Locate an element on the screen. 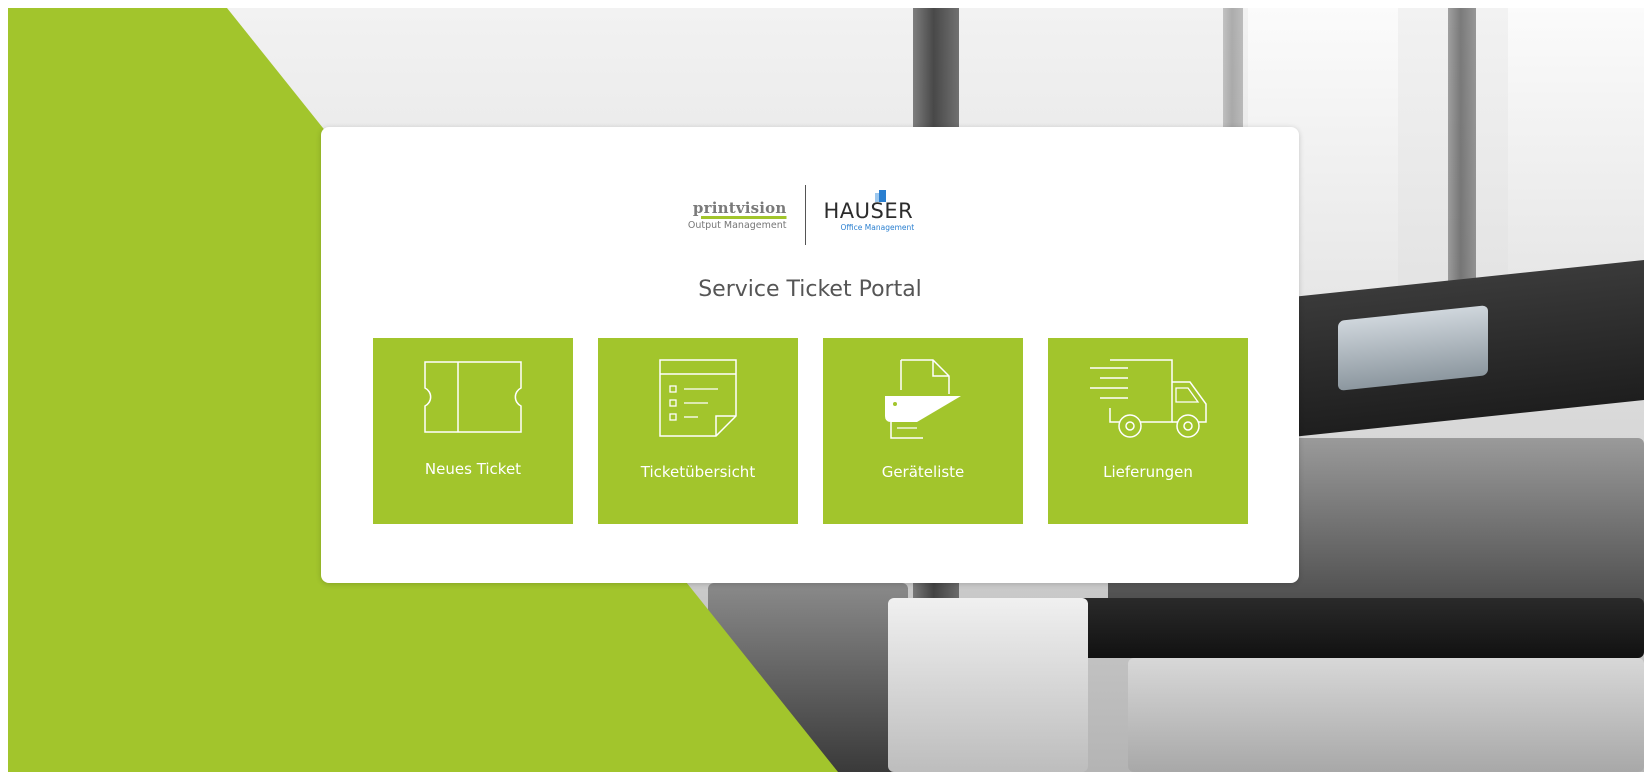 The width and height of the screenshot is (1644, 772). printvision-logo: printvision Output Management is located at coordinates (736, 215).